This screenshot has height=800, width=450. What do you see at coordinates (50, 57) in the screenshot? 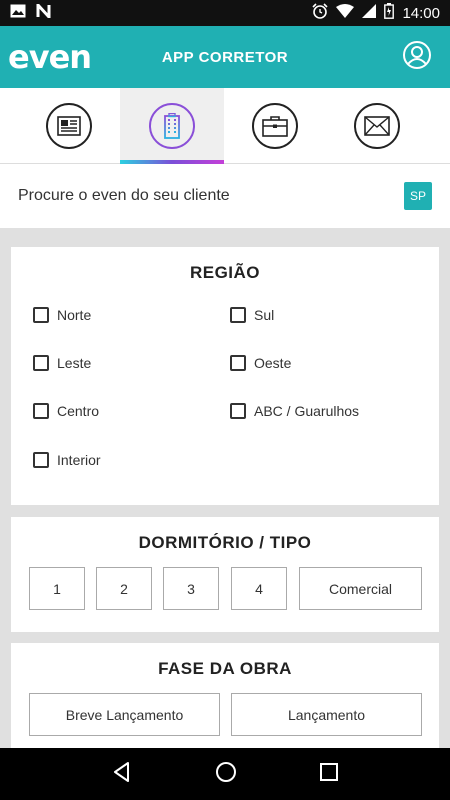
I see `even-logo: even` at bounding box center [50, 57].